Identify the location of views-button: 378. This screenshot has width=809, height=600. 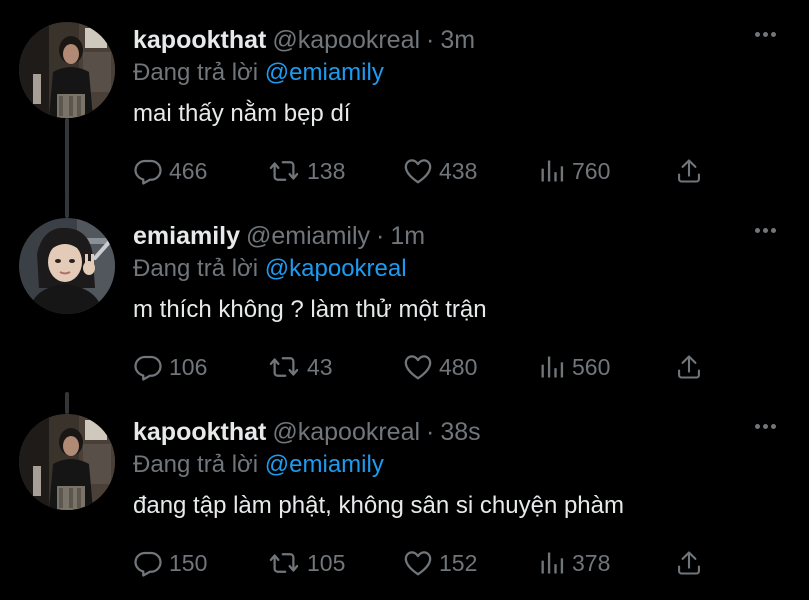
(574, 563).